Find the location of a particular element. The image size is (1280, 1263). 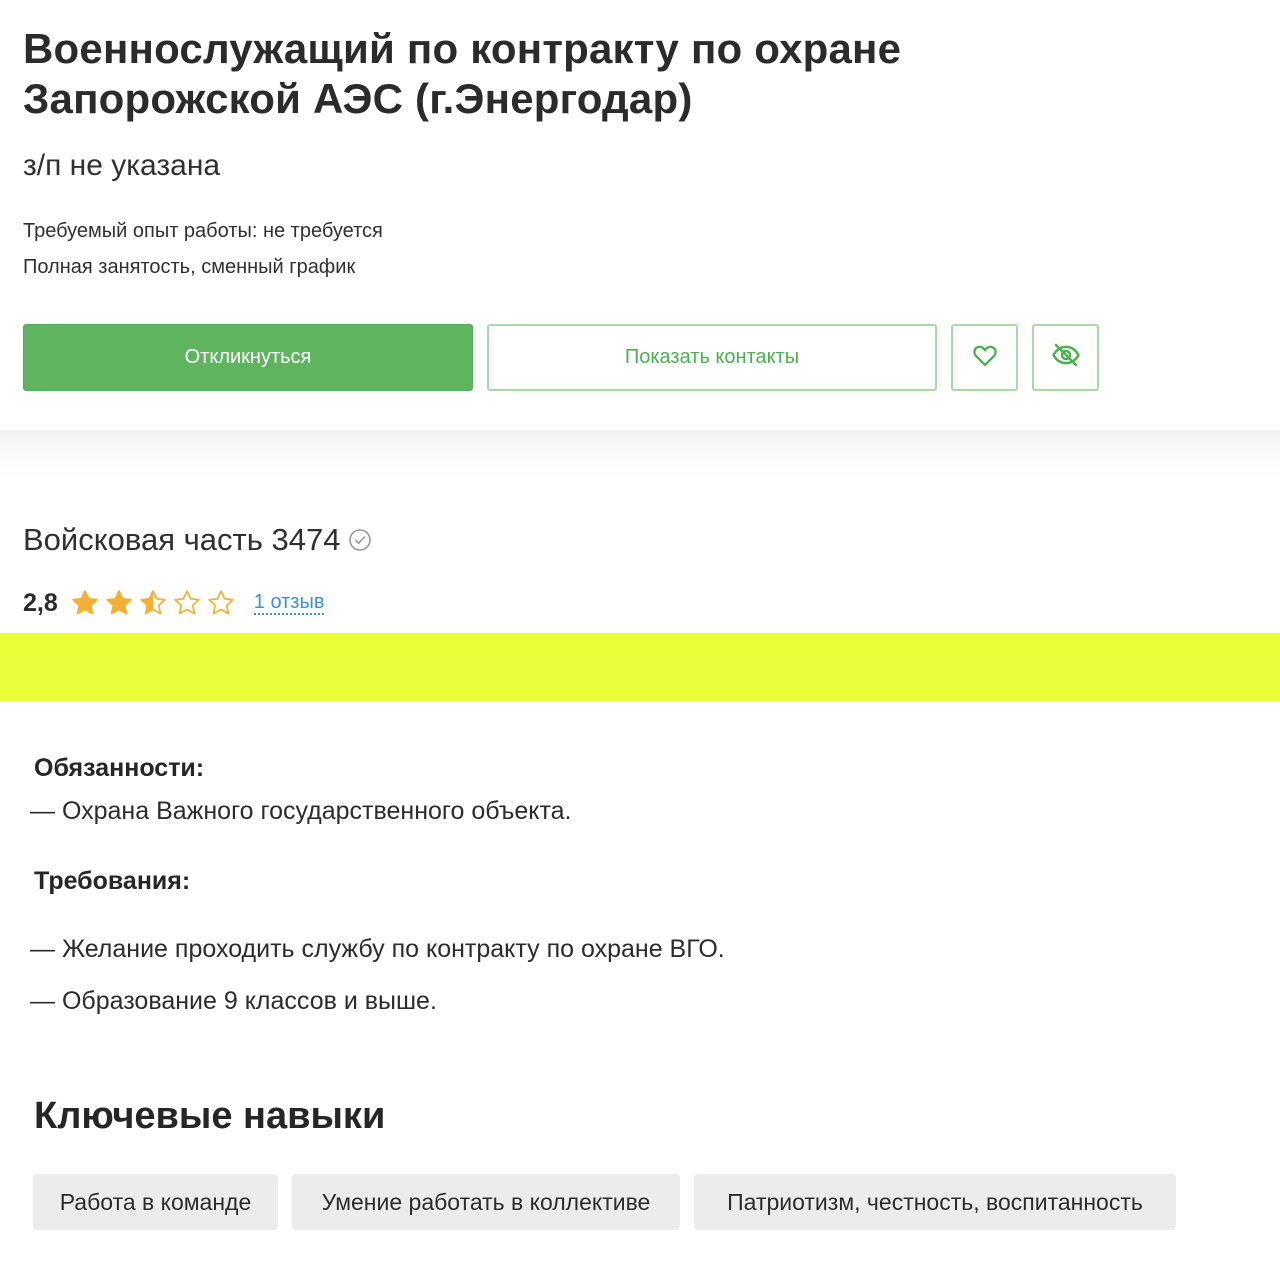

salary-text: з/п не указана is located at coordinates (122, 165).